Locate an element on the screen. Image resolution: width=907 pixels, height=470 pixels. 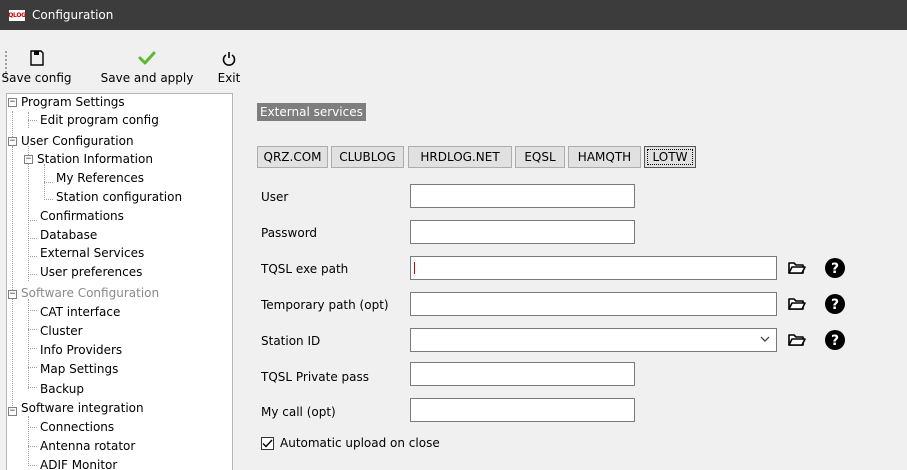
save-config-label: Save config is located at coordinates (36, 78).